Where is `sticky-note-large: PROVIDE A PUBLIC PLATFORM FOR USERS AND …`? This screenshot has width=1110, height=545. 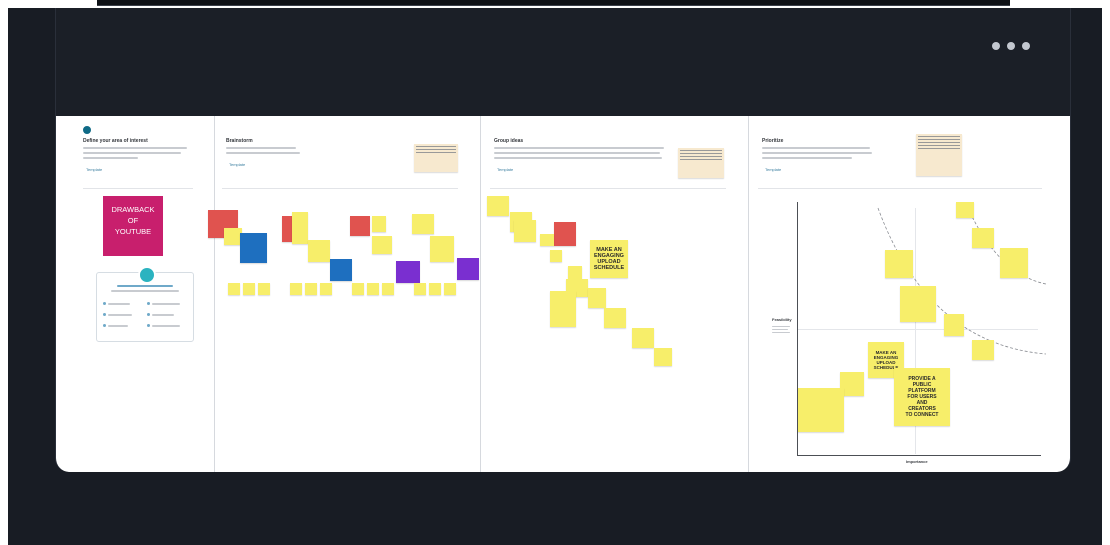 sticky-note-large: PROVIDE A PUBLIC PLATFORM FOR USERS AND … is located at coordinates (922, 397).